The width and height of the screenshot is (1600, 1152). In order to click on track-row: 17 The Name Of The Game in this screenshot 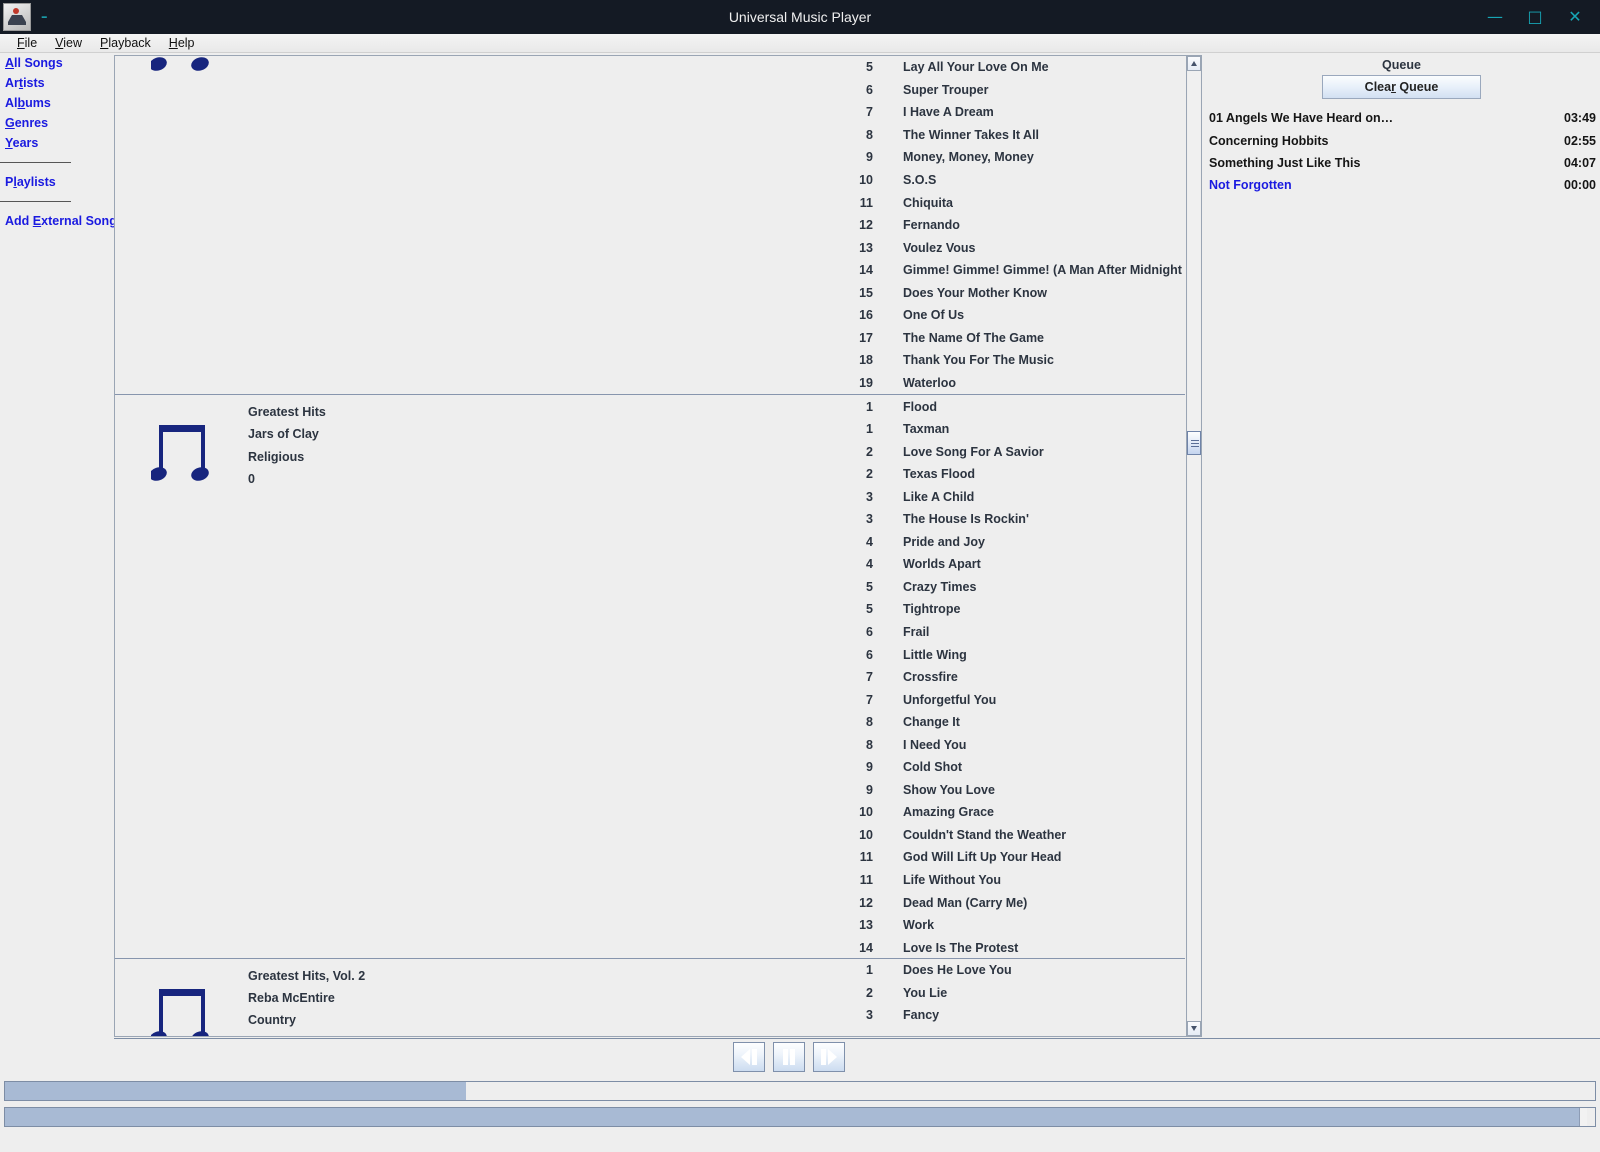, I will do `click(1011, 338)`.